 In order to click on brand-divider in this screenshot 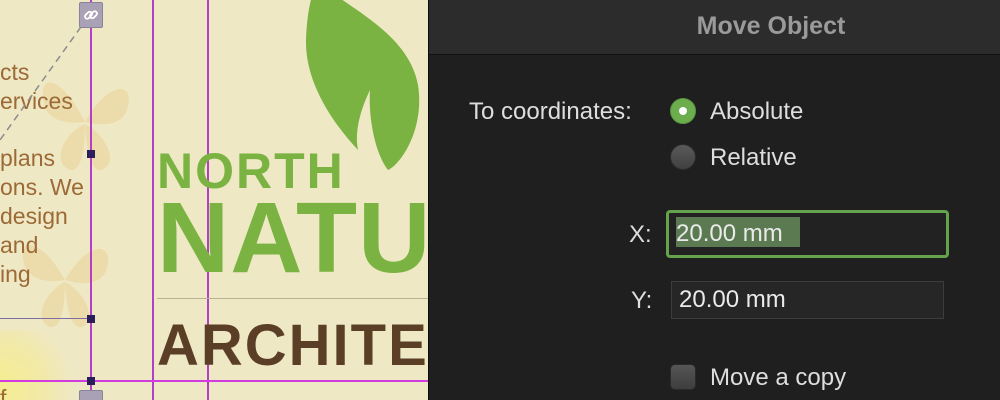, I will do `click(292, 298)`.